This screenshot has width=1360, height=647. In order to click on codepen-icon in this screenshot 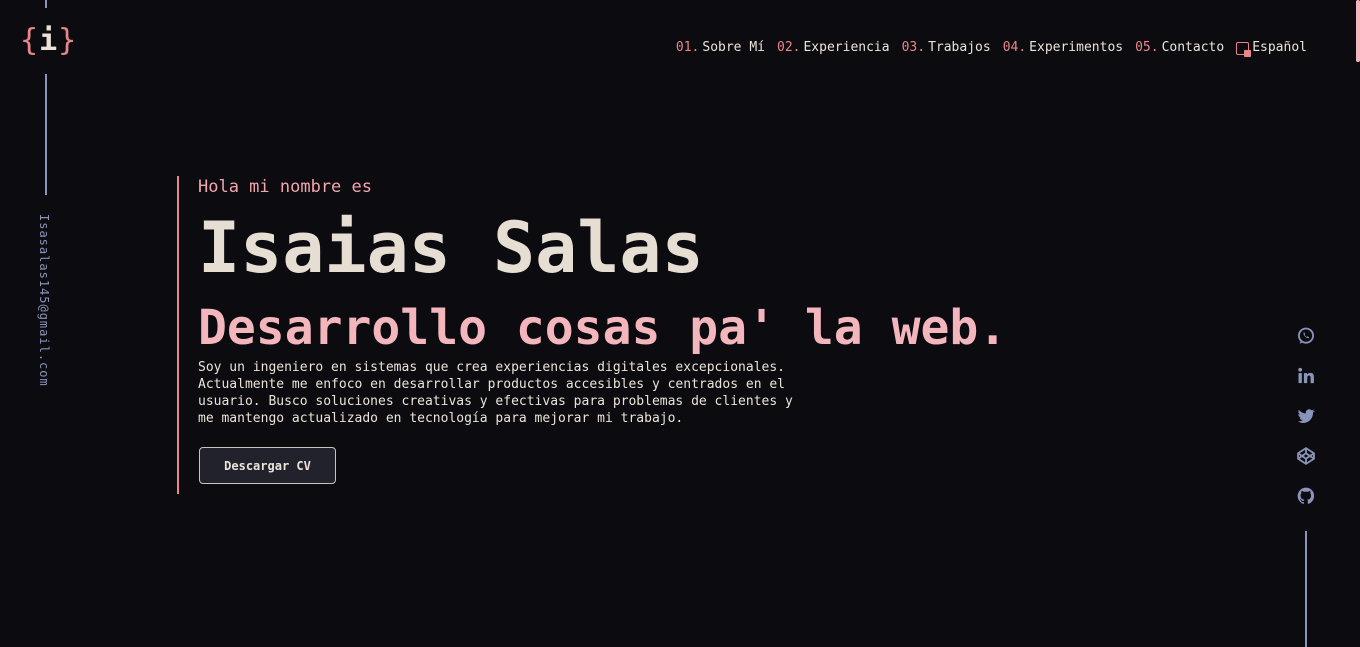, I will do `click(1306, 456)`.